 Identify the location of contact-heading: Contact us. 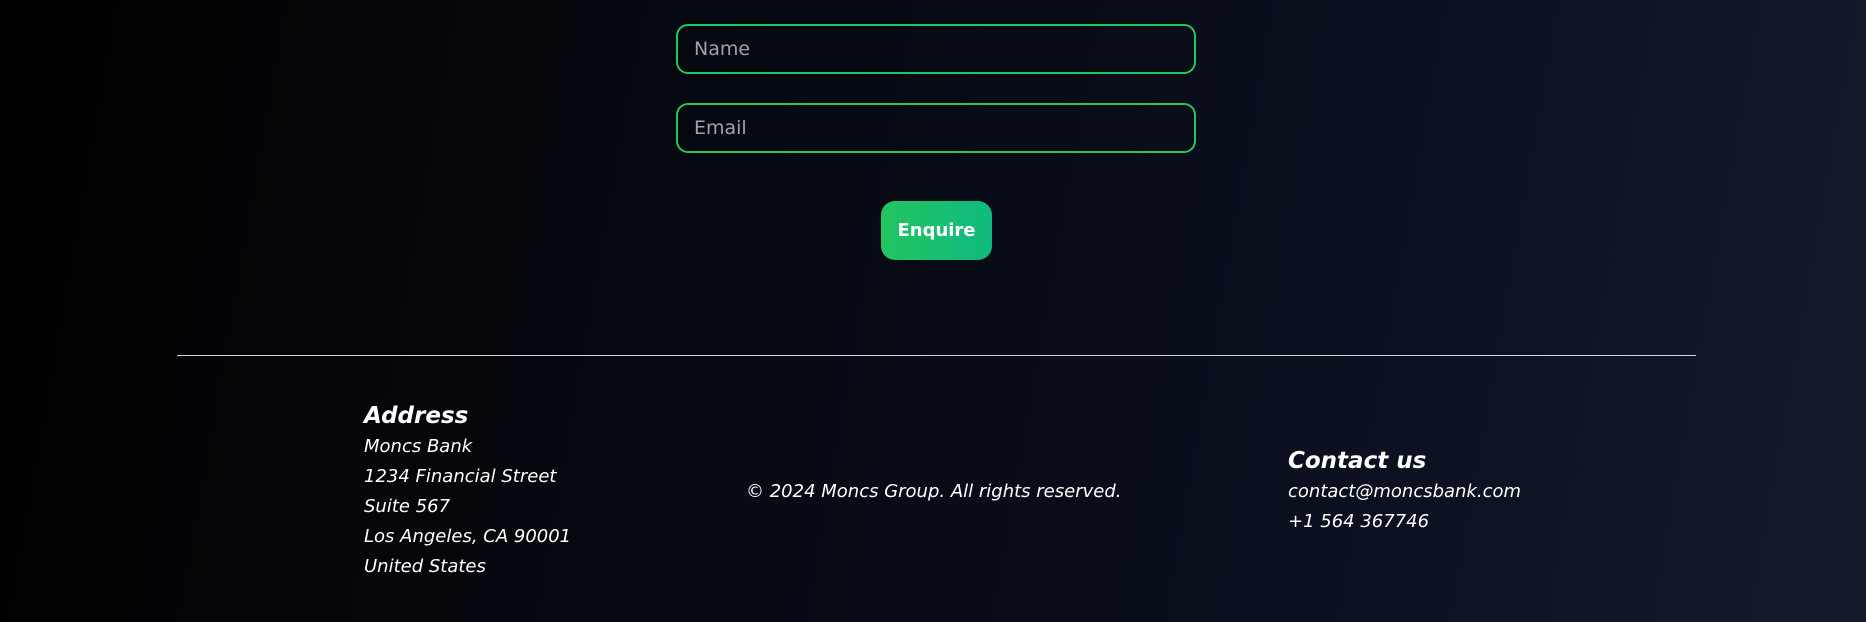
(1357, 461).